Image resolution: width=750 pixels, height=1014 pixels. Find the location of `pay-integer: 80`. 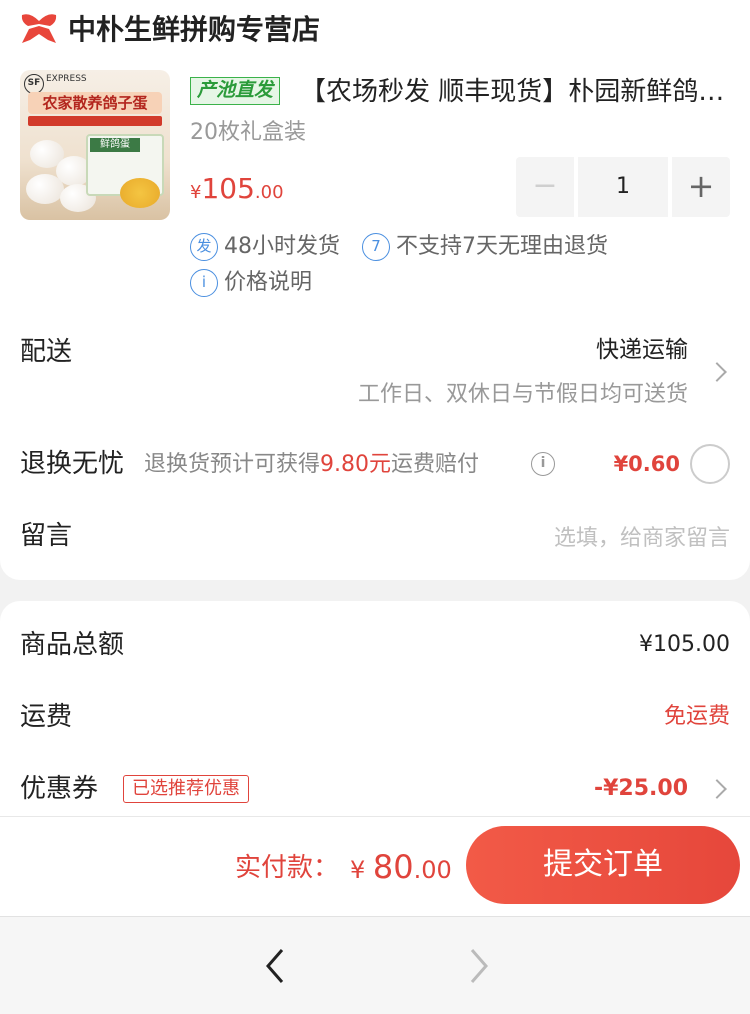

pay-integer: 80 is located at coordinates (393, 867).